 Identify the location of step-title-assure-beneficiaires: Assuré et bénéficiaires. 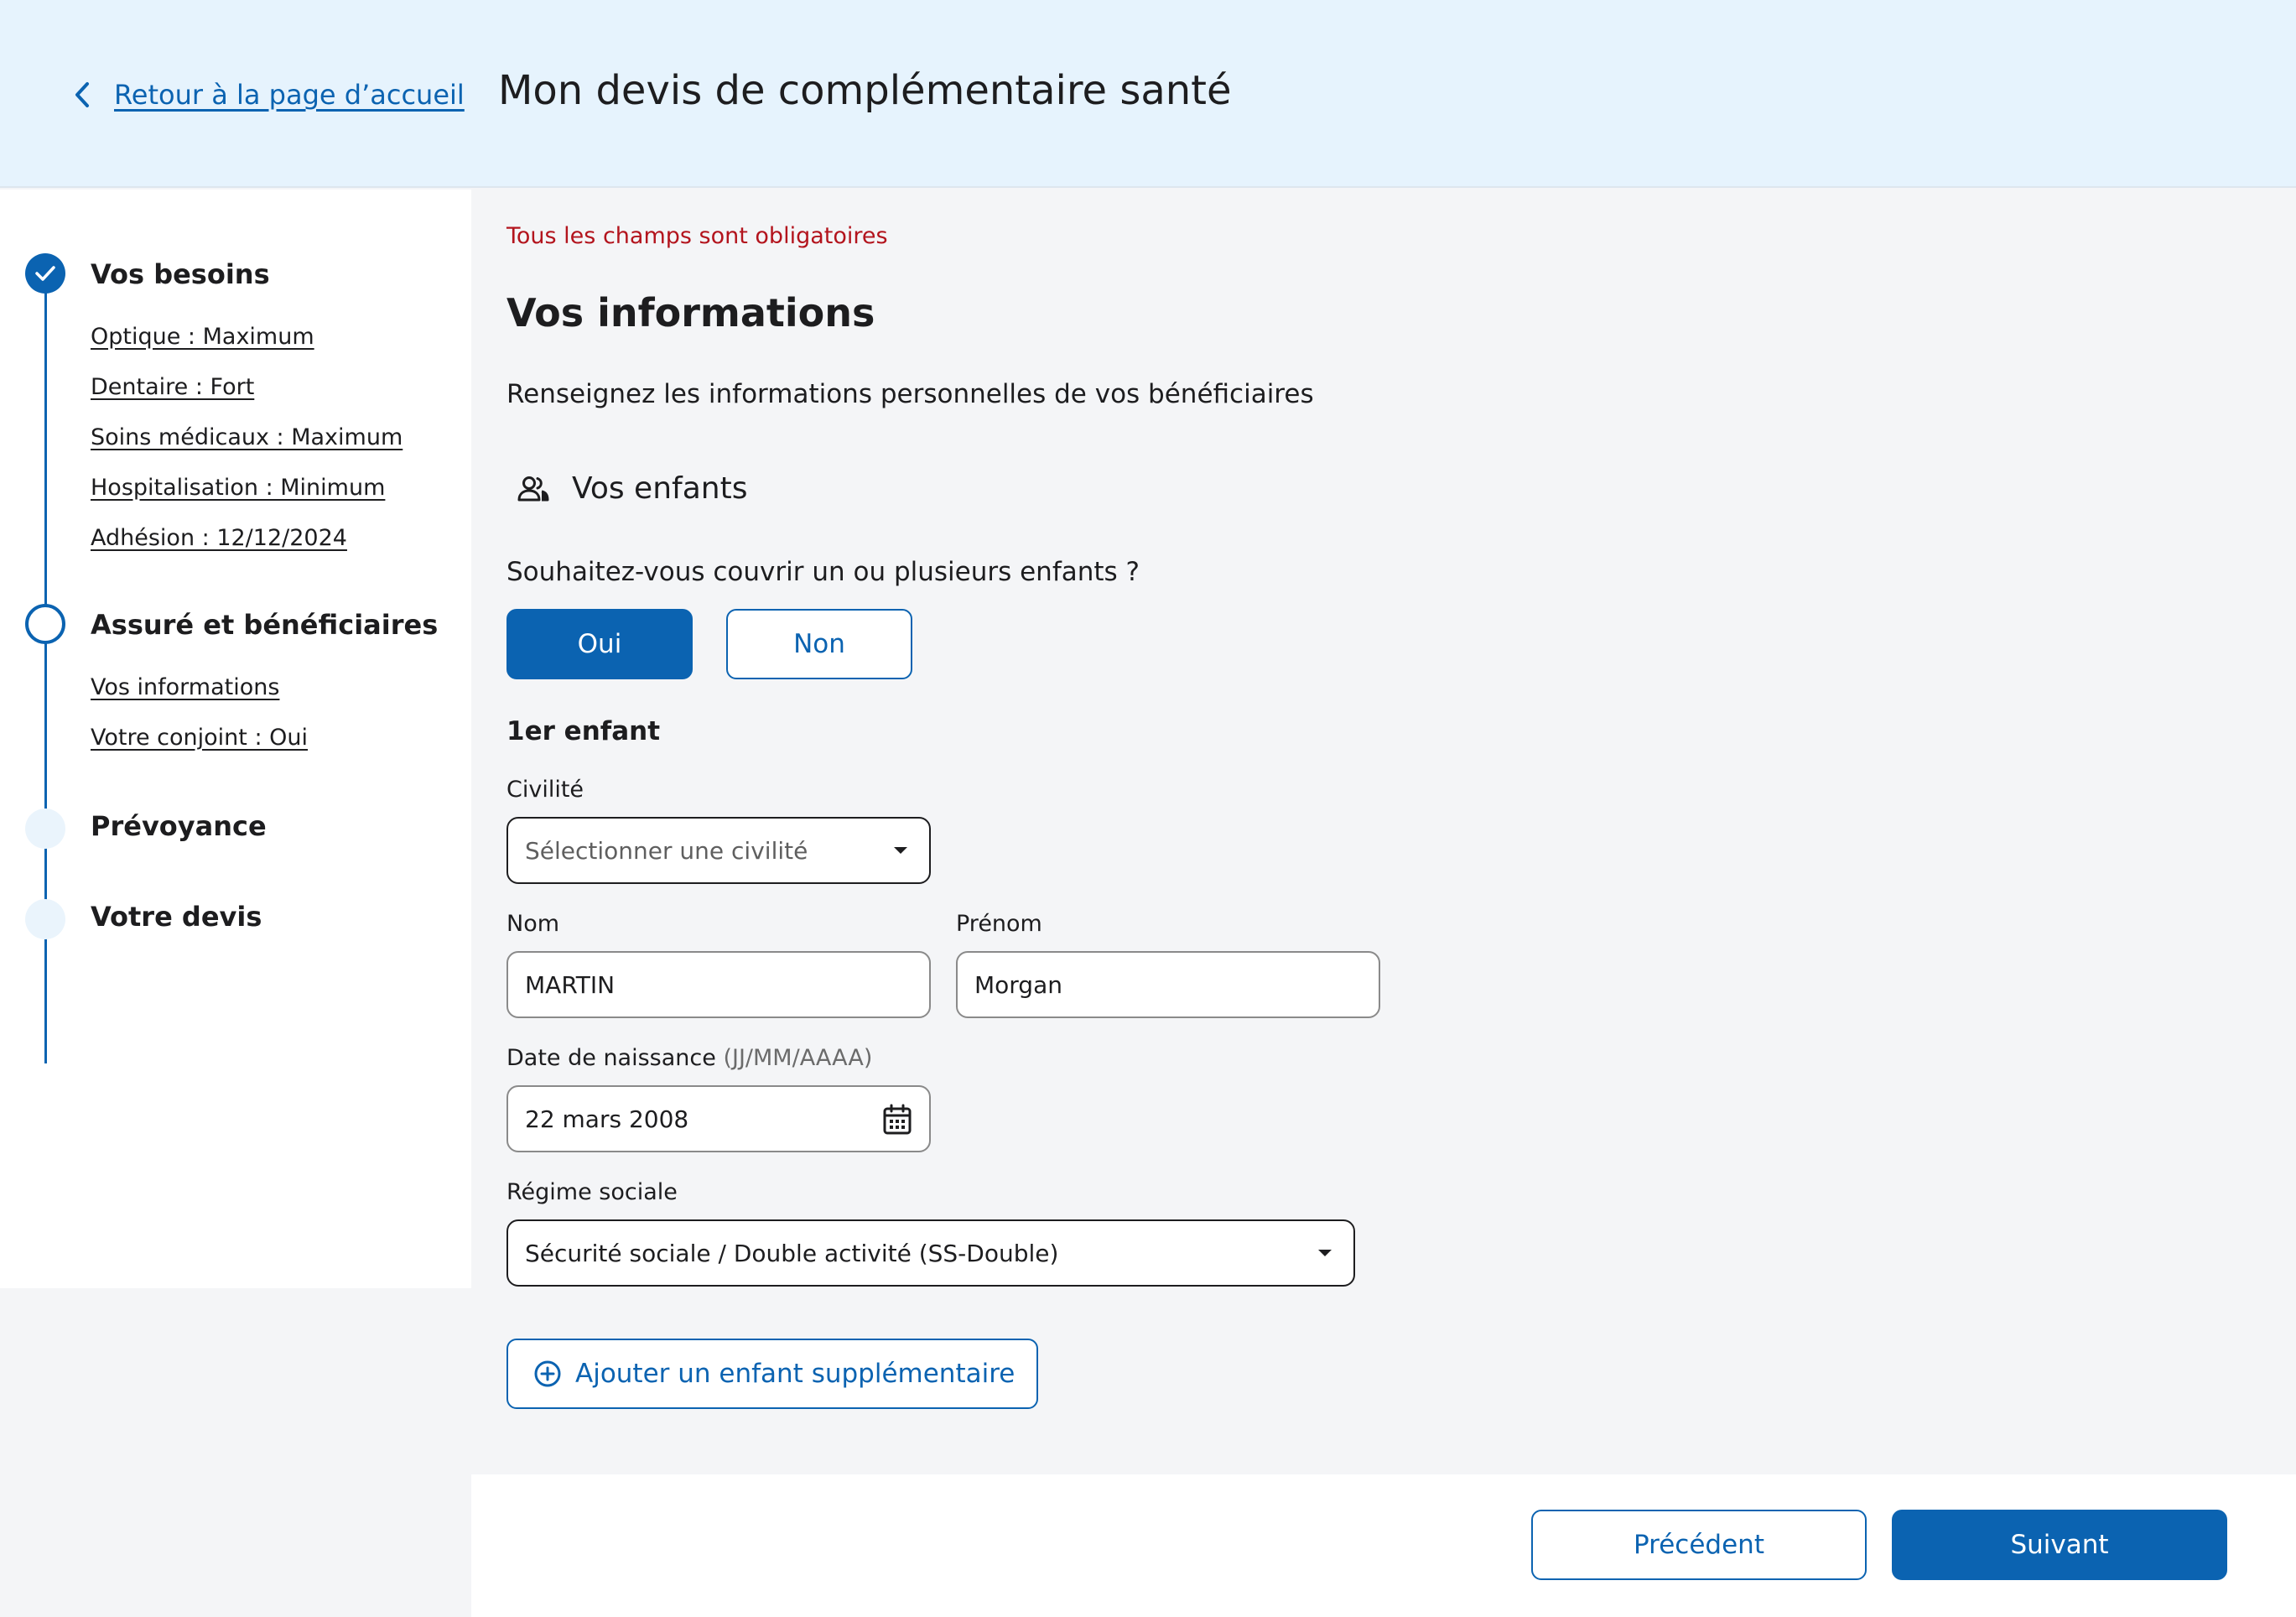
(265, 625).